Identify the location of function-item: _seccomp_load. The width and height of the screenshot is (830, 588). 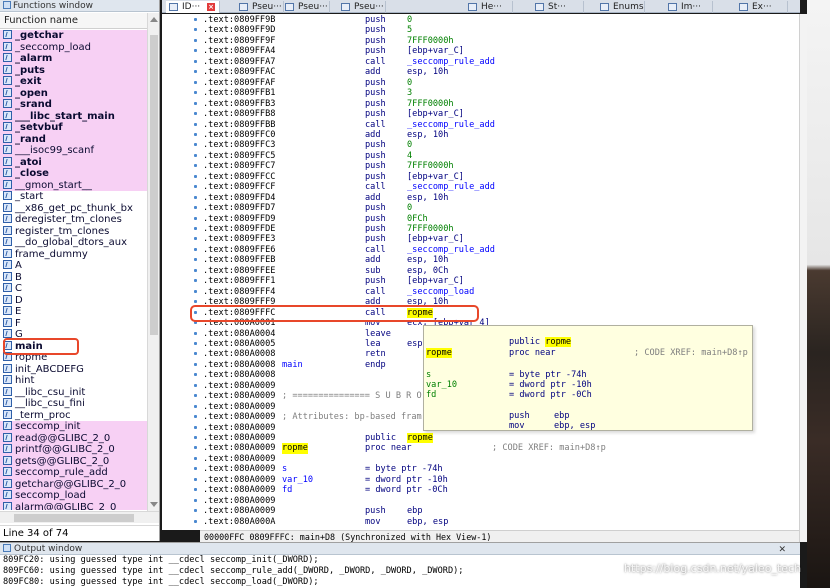
(73, 47).